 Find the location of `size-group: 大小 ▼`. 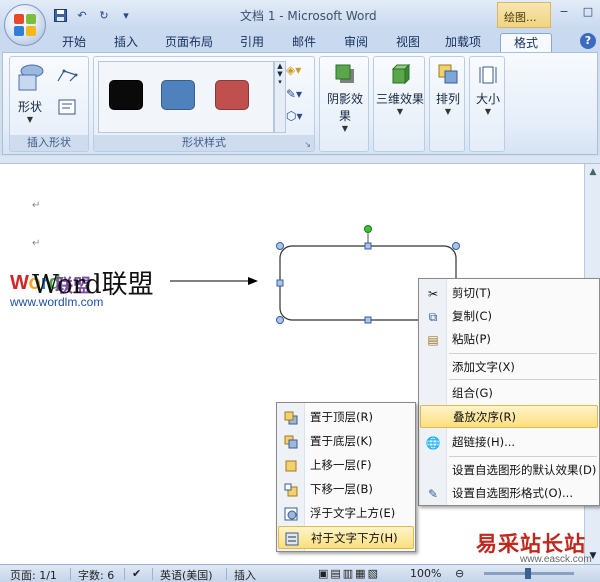

size-group: 大小 ▼ is located at coordinates (487, 104).